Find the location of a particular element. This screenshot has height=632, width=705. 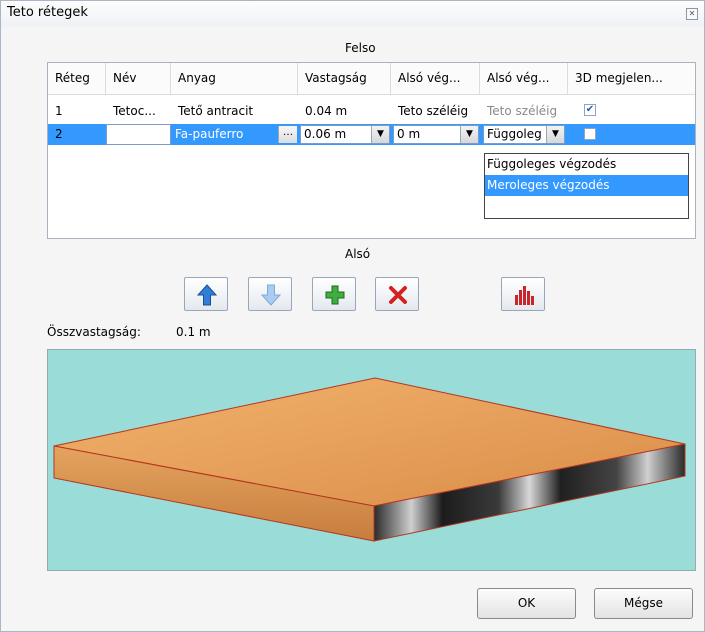

col-header-layer: Réteg is located at coordinates (77, 78).